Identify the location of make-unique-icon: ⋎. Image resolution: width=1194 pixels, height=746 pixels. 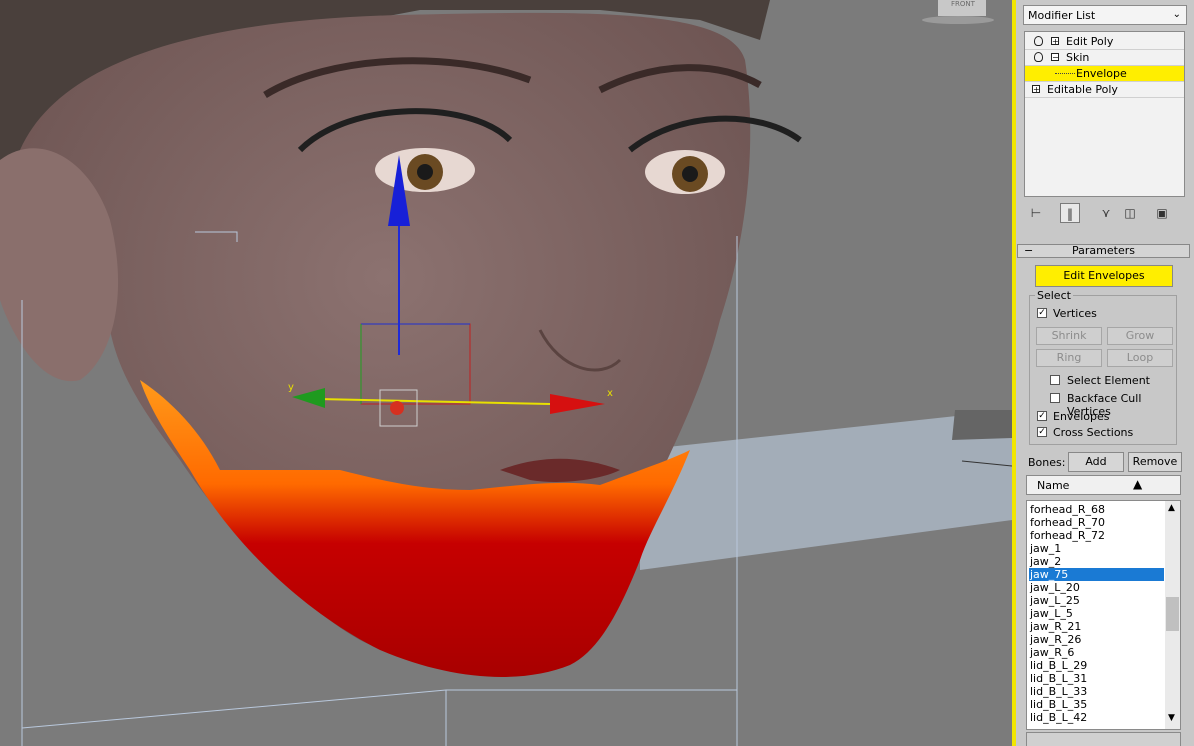
(1106, 213).